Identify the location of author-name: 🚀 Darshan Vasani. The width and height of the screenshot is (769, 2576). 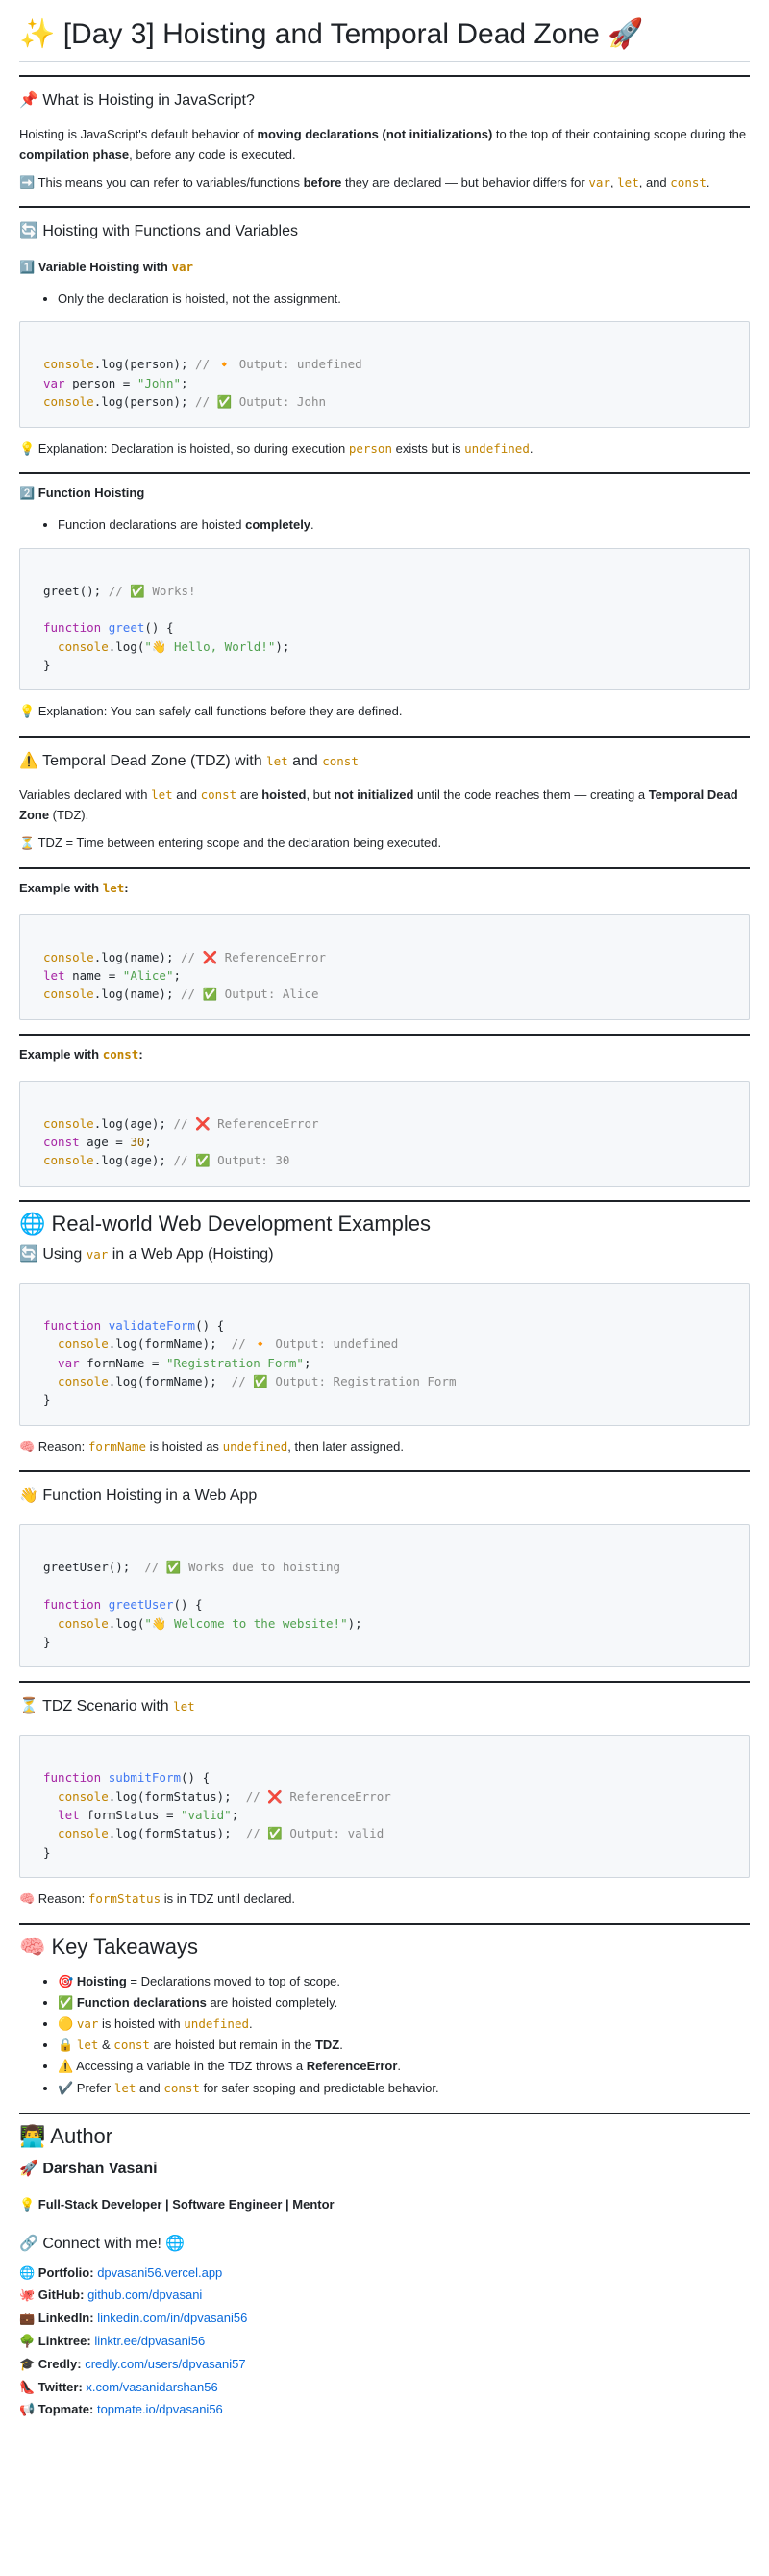
(88, 2168).